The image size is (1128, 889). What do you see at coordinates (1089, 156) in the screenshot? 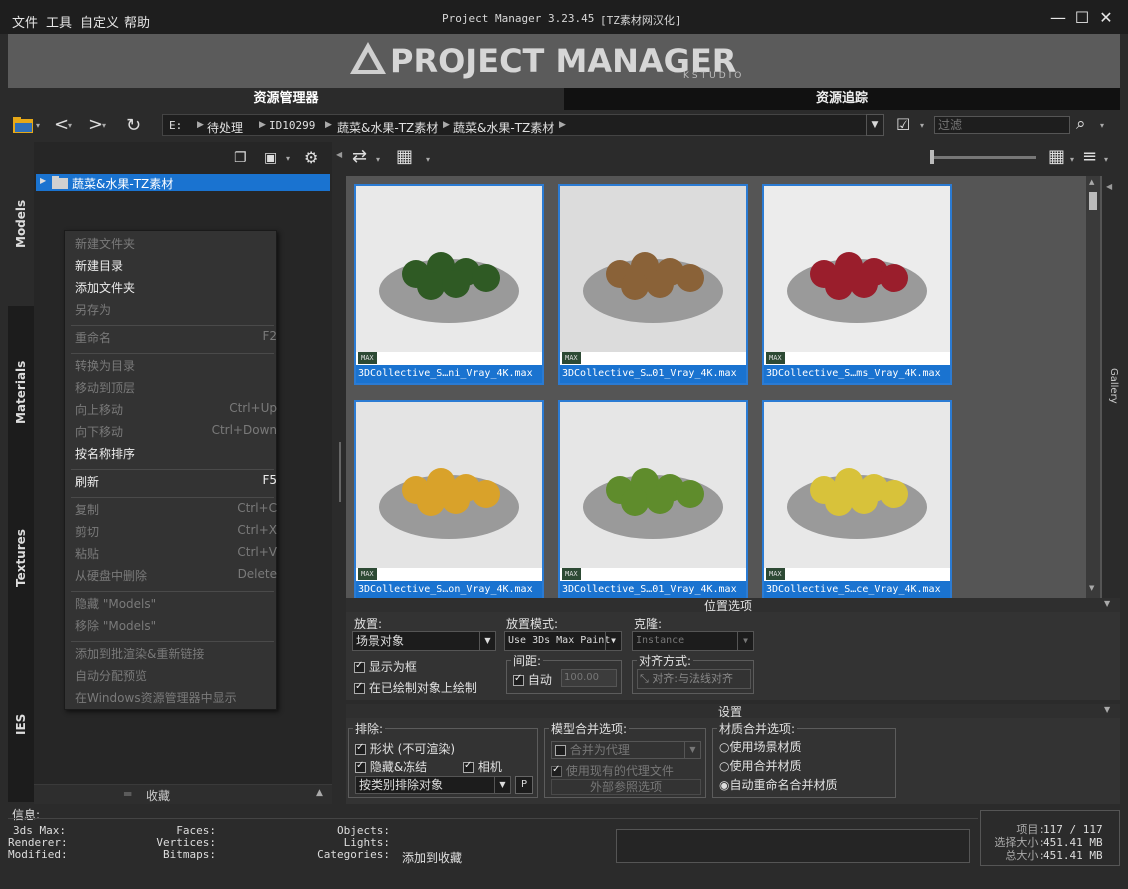
I see `sort-icon: ≡` at bounding box center [1089, 156].